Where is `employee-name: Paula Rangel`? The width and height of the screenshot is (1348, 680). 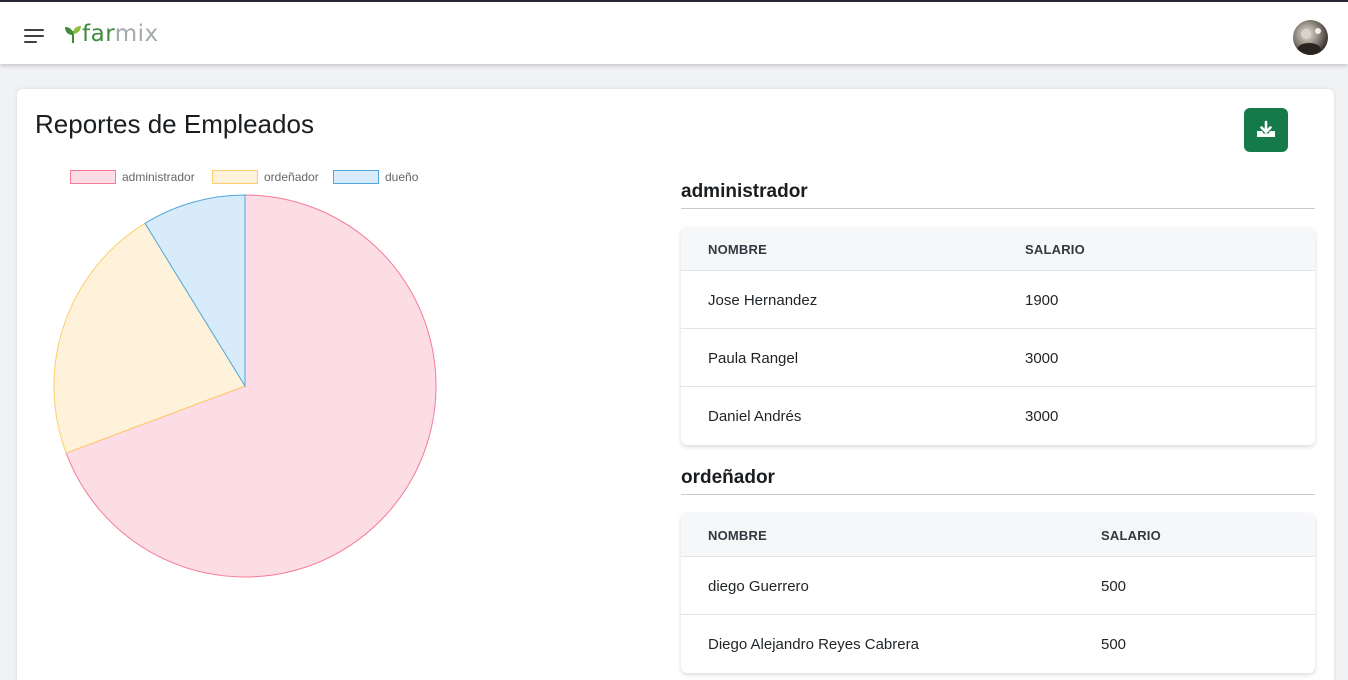 employee-name: Paula Rangel is located at coordinates (753, 358).